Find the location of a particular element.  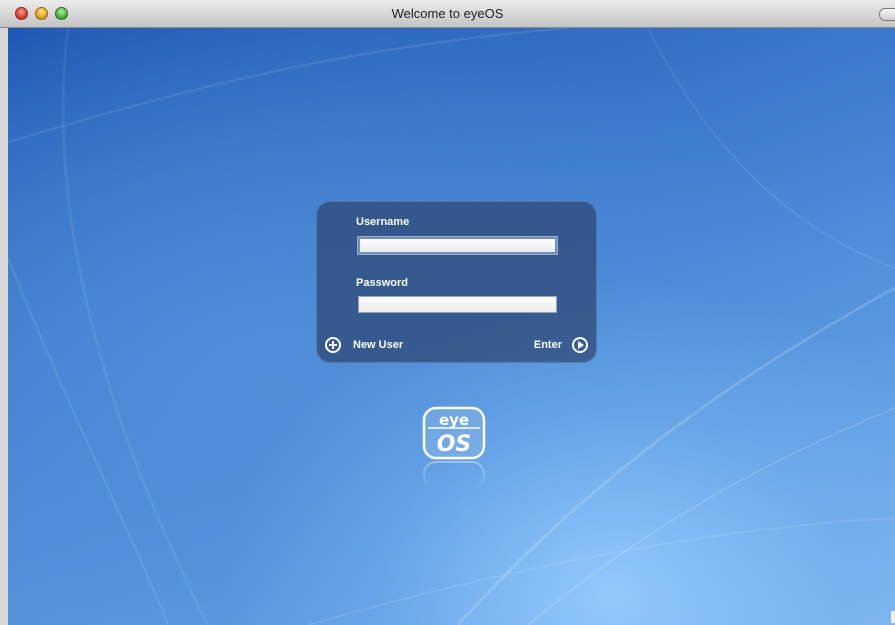

window-title: Welcome to eyeOS is located at coordinates (447, 13).